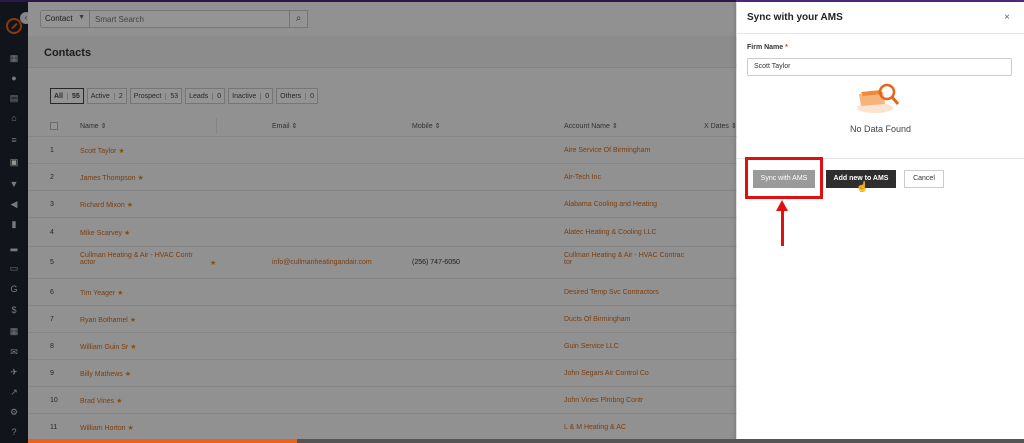 This screenshot has width=1024, height=443. Describe the element at coordinates (879, 67) in the screenshot. I see `firm-name-input: Scott Taylor` at that location.